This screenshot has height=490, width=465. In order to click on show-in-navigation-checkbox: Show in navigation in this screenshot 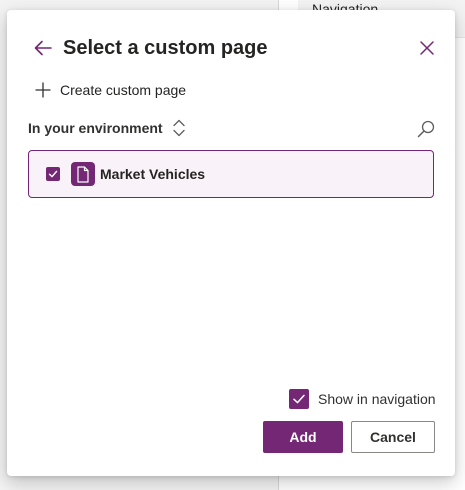, I will do `click(362, 399)`.